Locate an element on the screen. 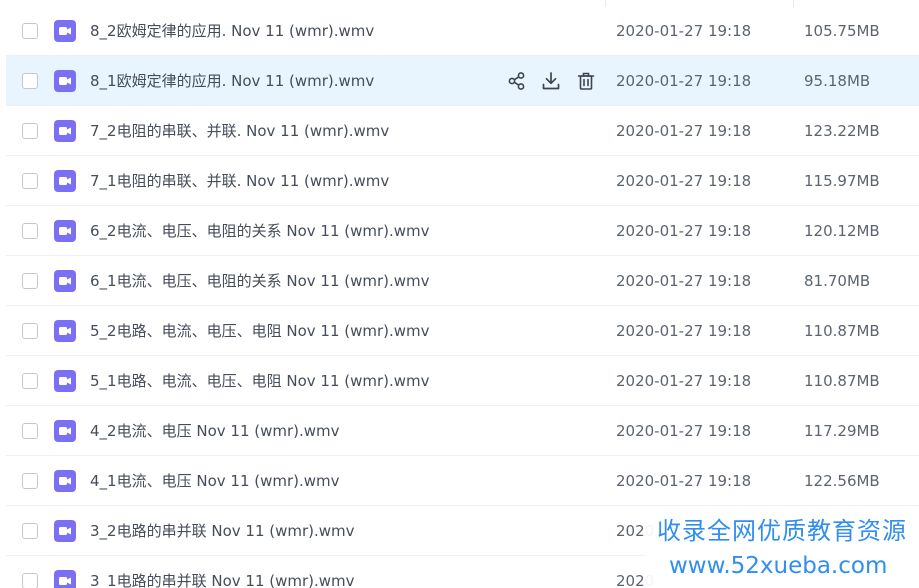 The image size is (919, 588). file-name: 4_1电流、电压 Nov 11 (wmr).wmv is located at coordinates (215, 481).